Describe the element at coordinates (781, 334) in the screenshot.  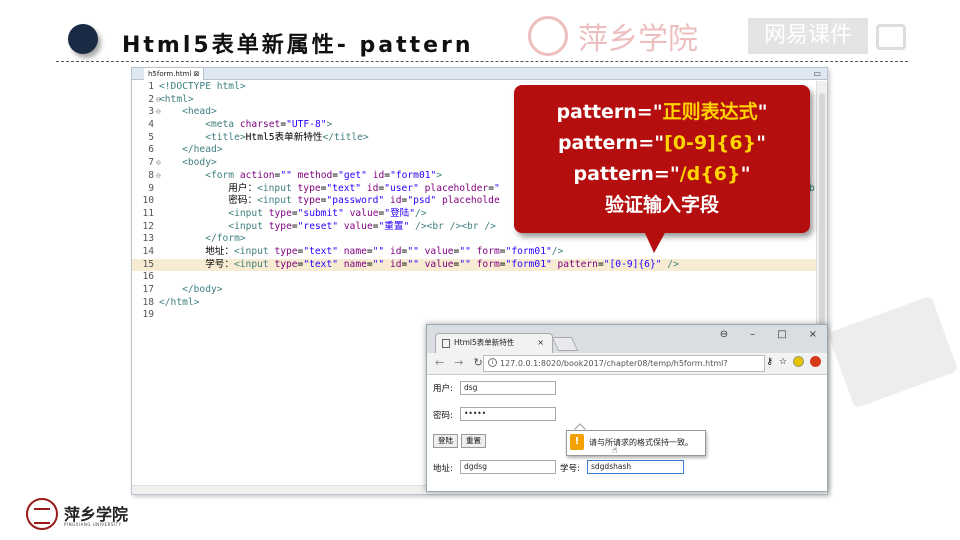
I see `maximize-button: □` at that location.